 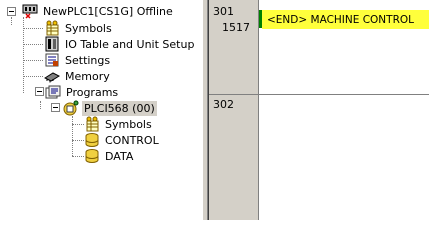 What do you see at coordinates (52, 60) in the screenshot?
I see `settings-icon` at bounding box center [52, 60].